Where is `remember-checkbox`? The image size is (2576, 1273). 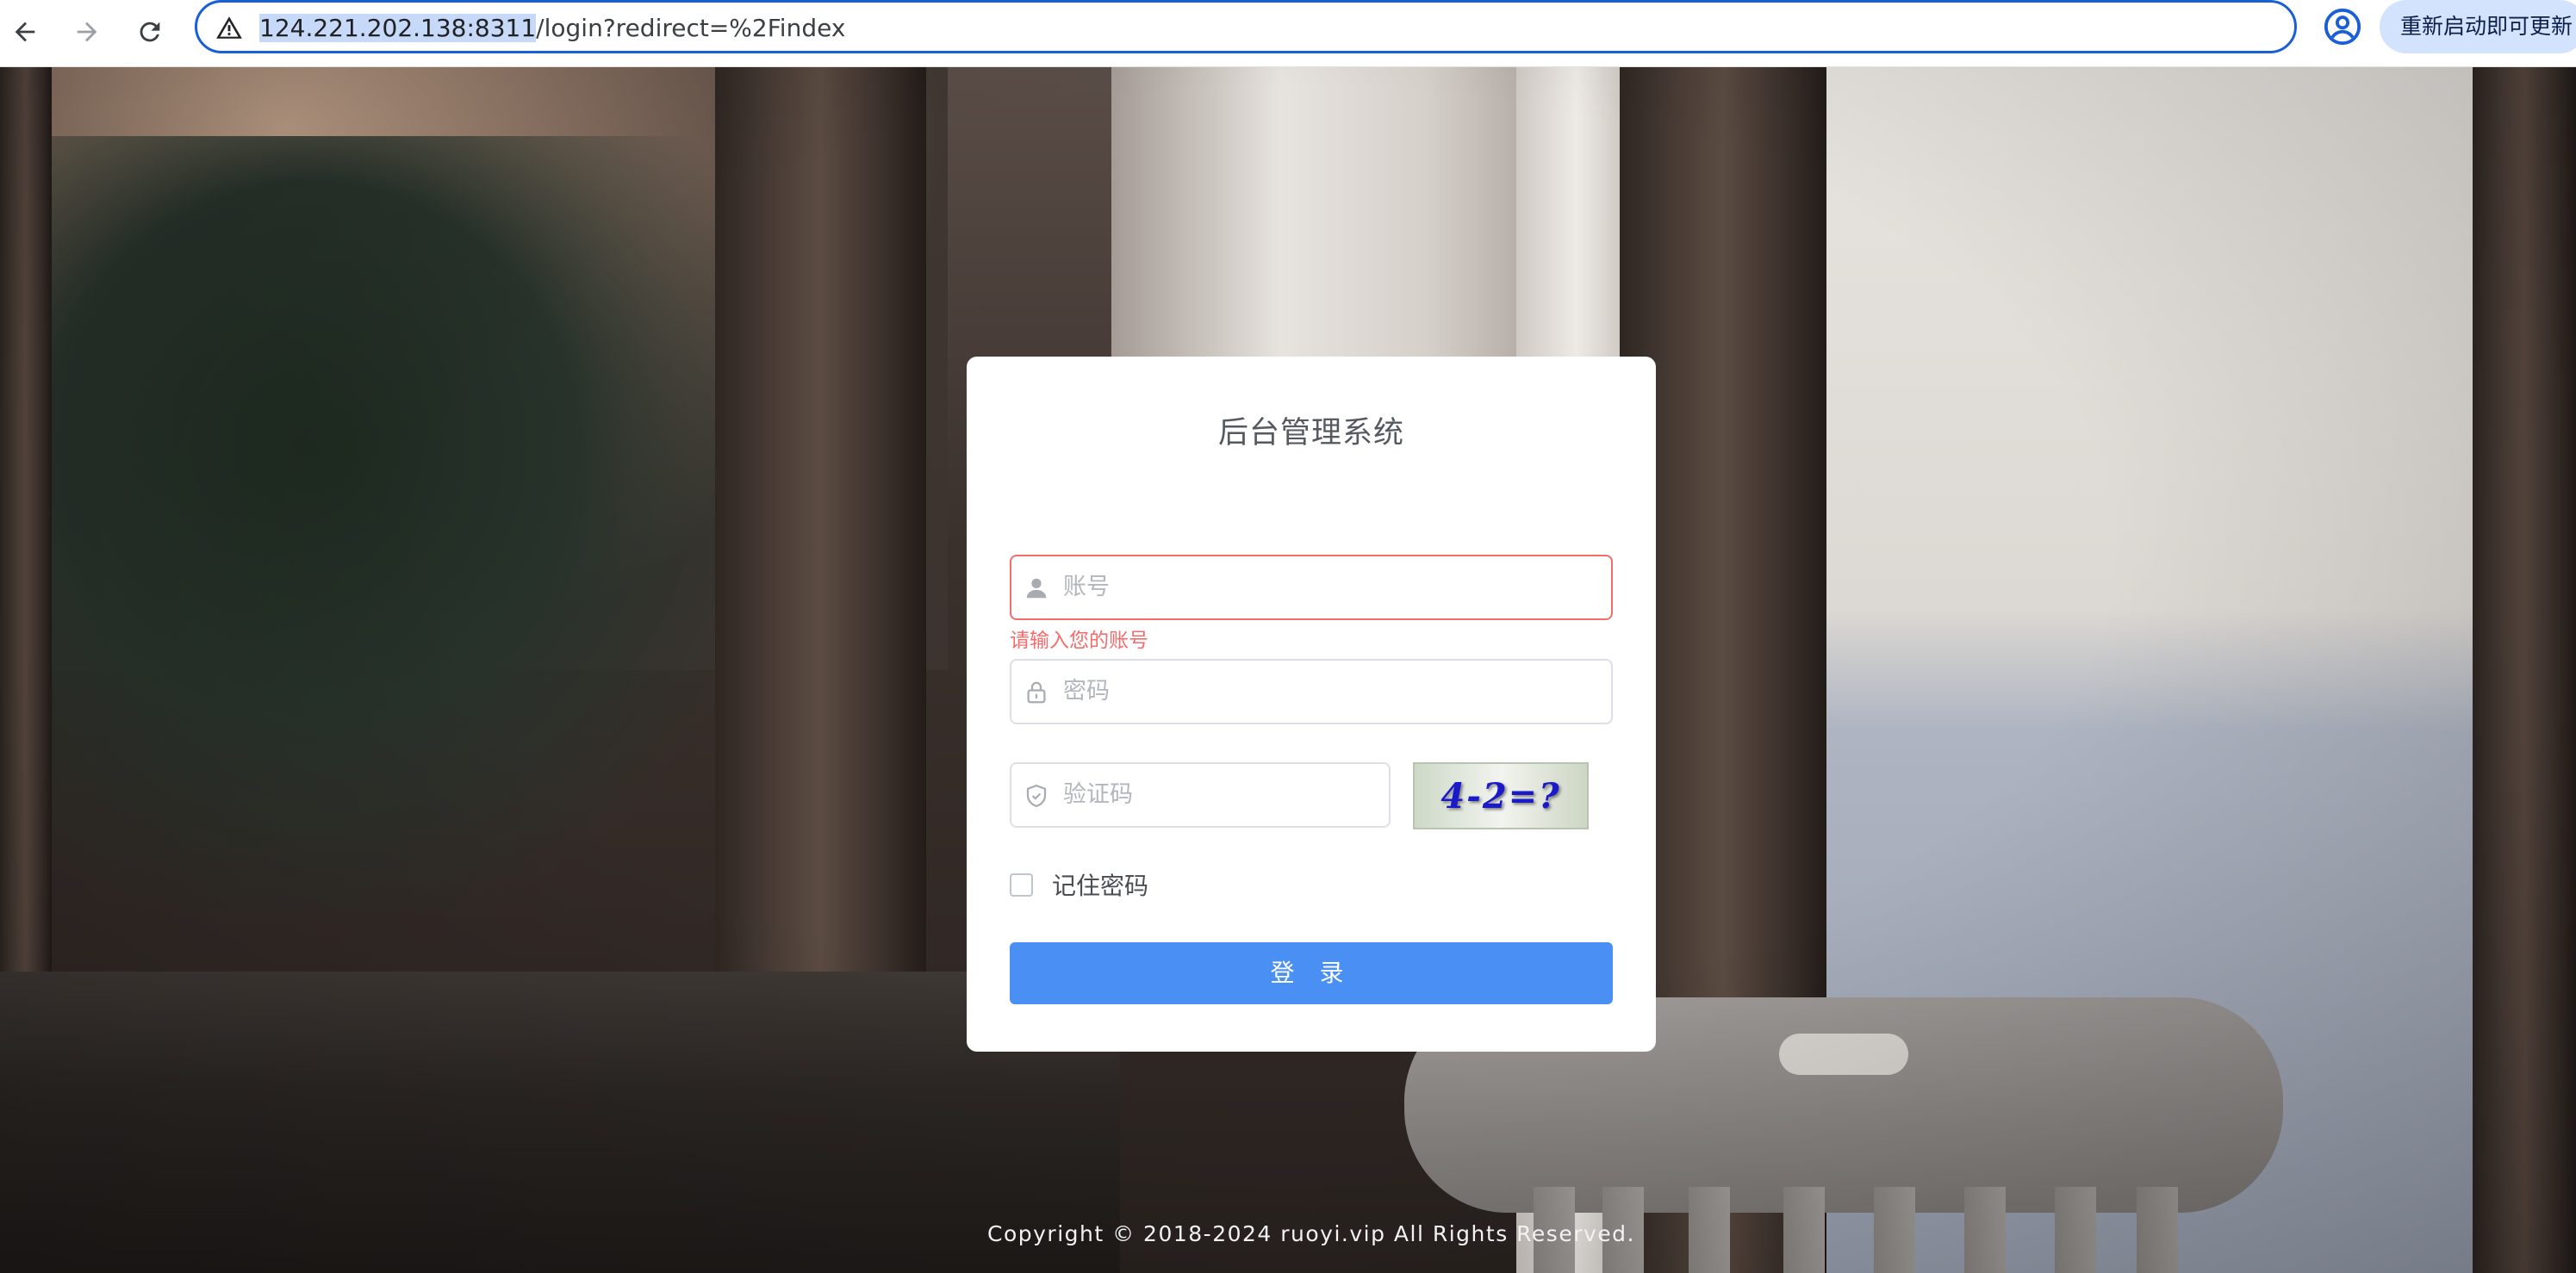 remember-checkbox is located at coordinates (1022, 884).